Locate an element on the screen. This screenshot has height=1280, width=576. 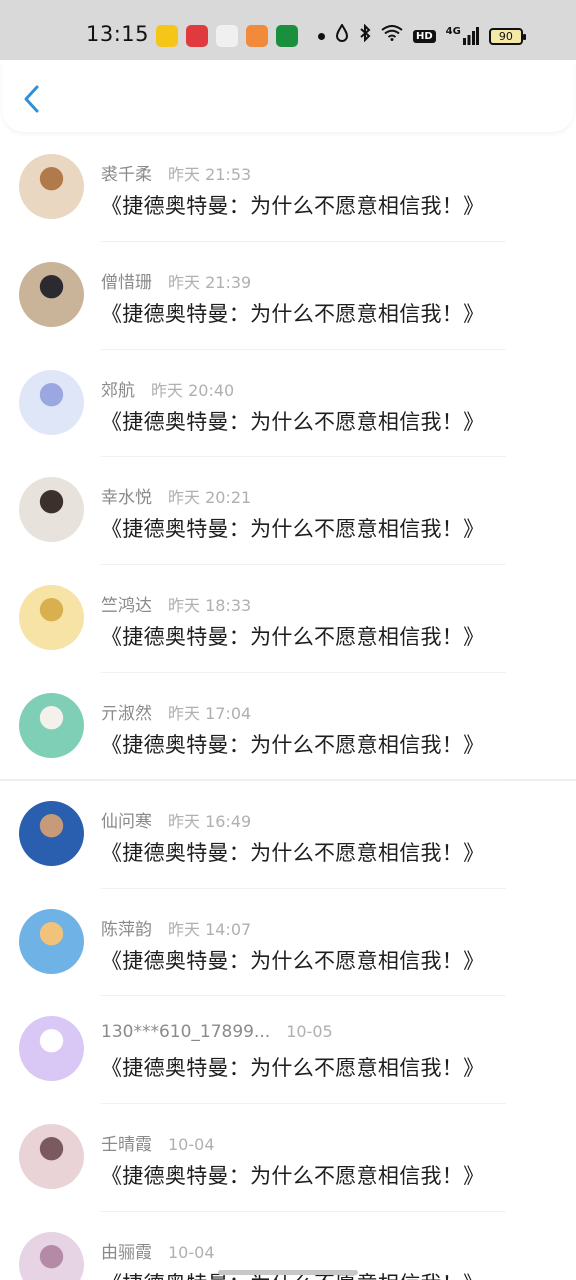
message-time: 昨天 20:21 is located at coordinates (210, 498).